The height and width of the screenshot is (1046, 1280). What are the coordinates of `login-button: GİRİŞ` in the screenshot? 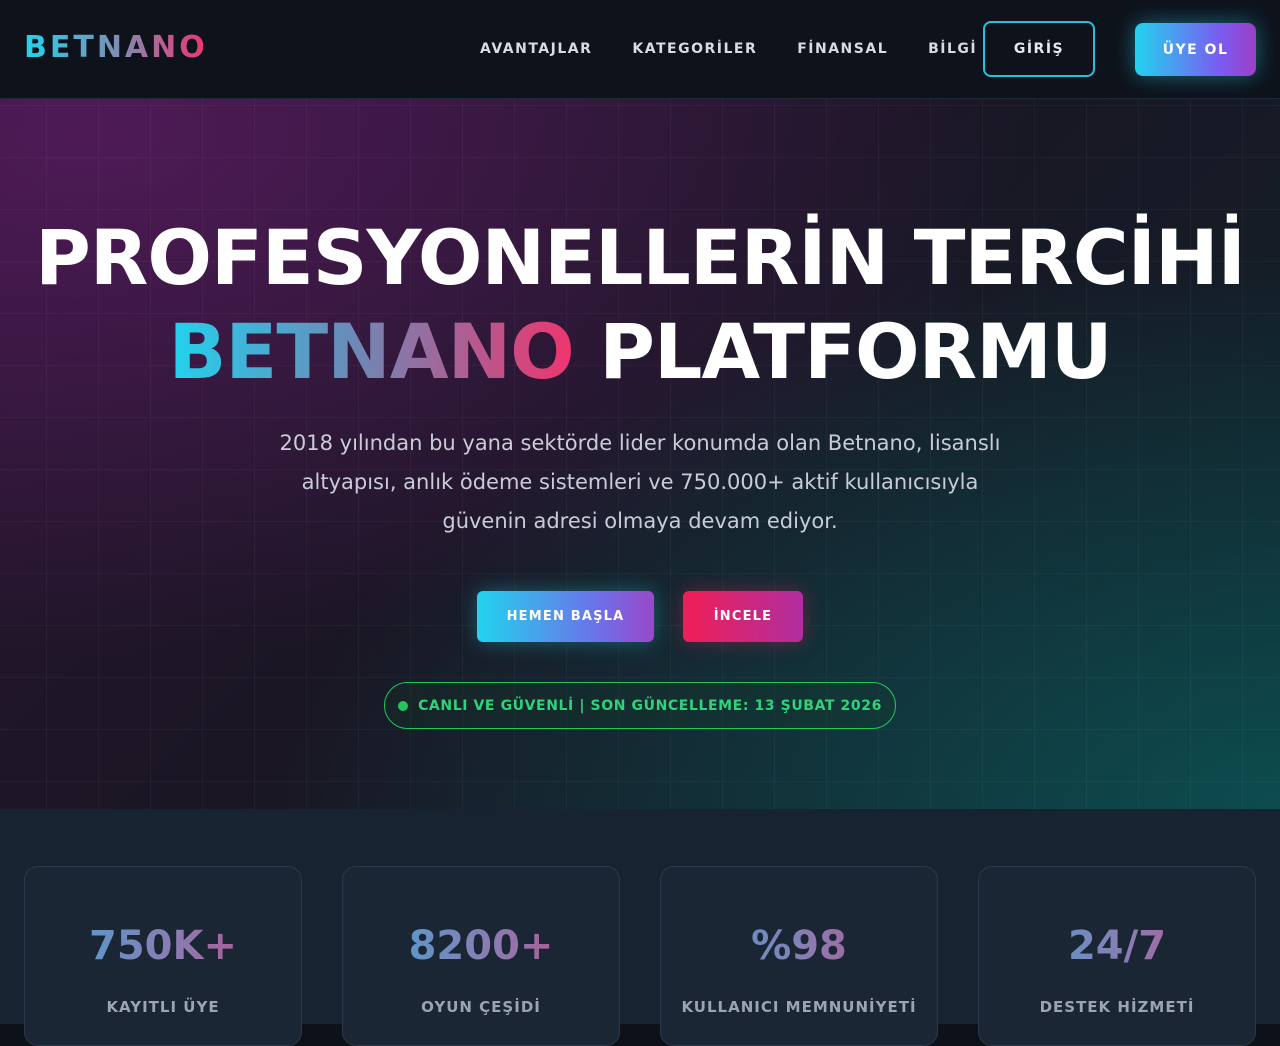 It's located at (1039, 49).